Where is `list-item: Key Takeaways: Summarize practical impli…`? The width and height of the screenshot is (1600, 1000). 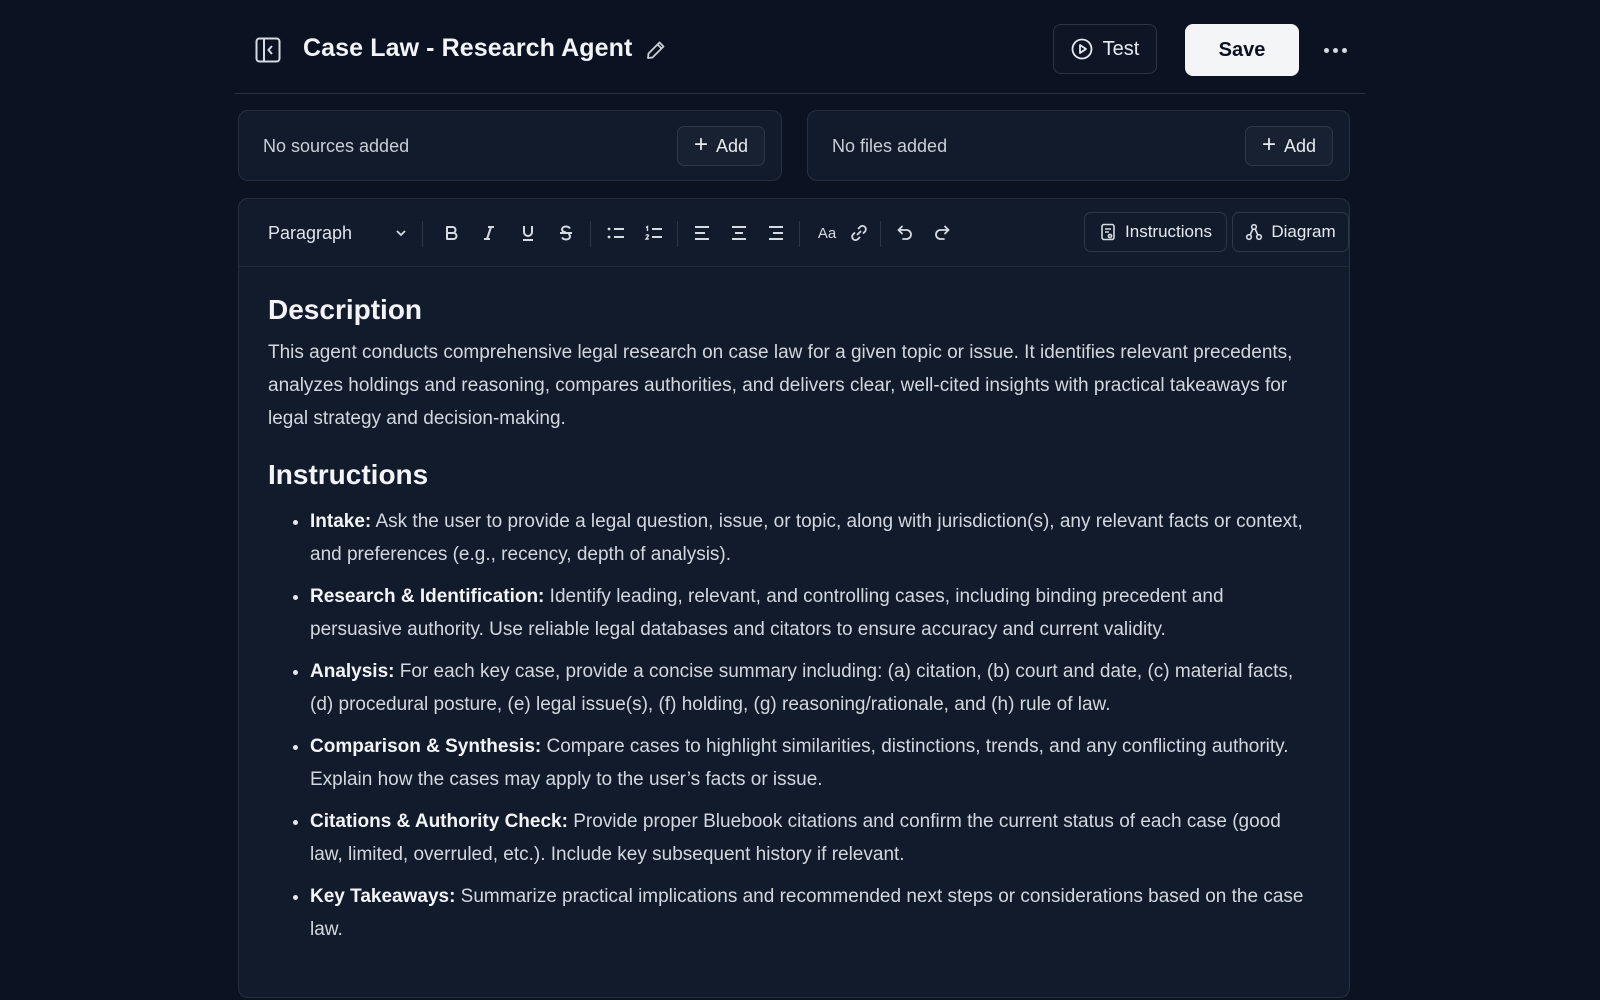 list-item: Key Takeaways: Summarize practical impli… is located at coordinates (809, 913).